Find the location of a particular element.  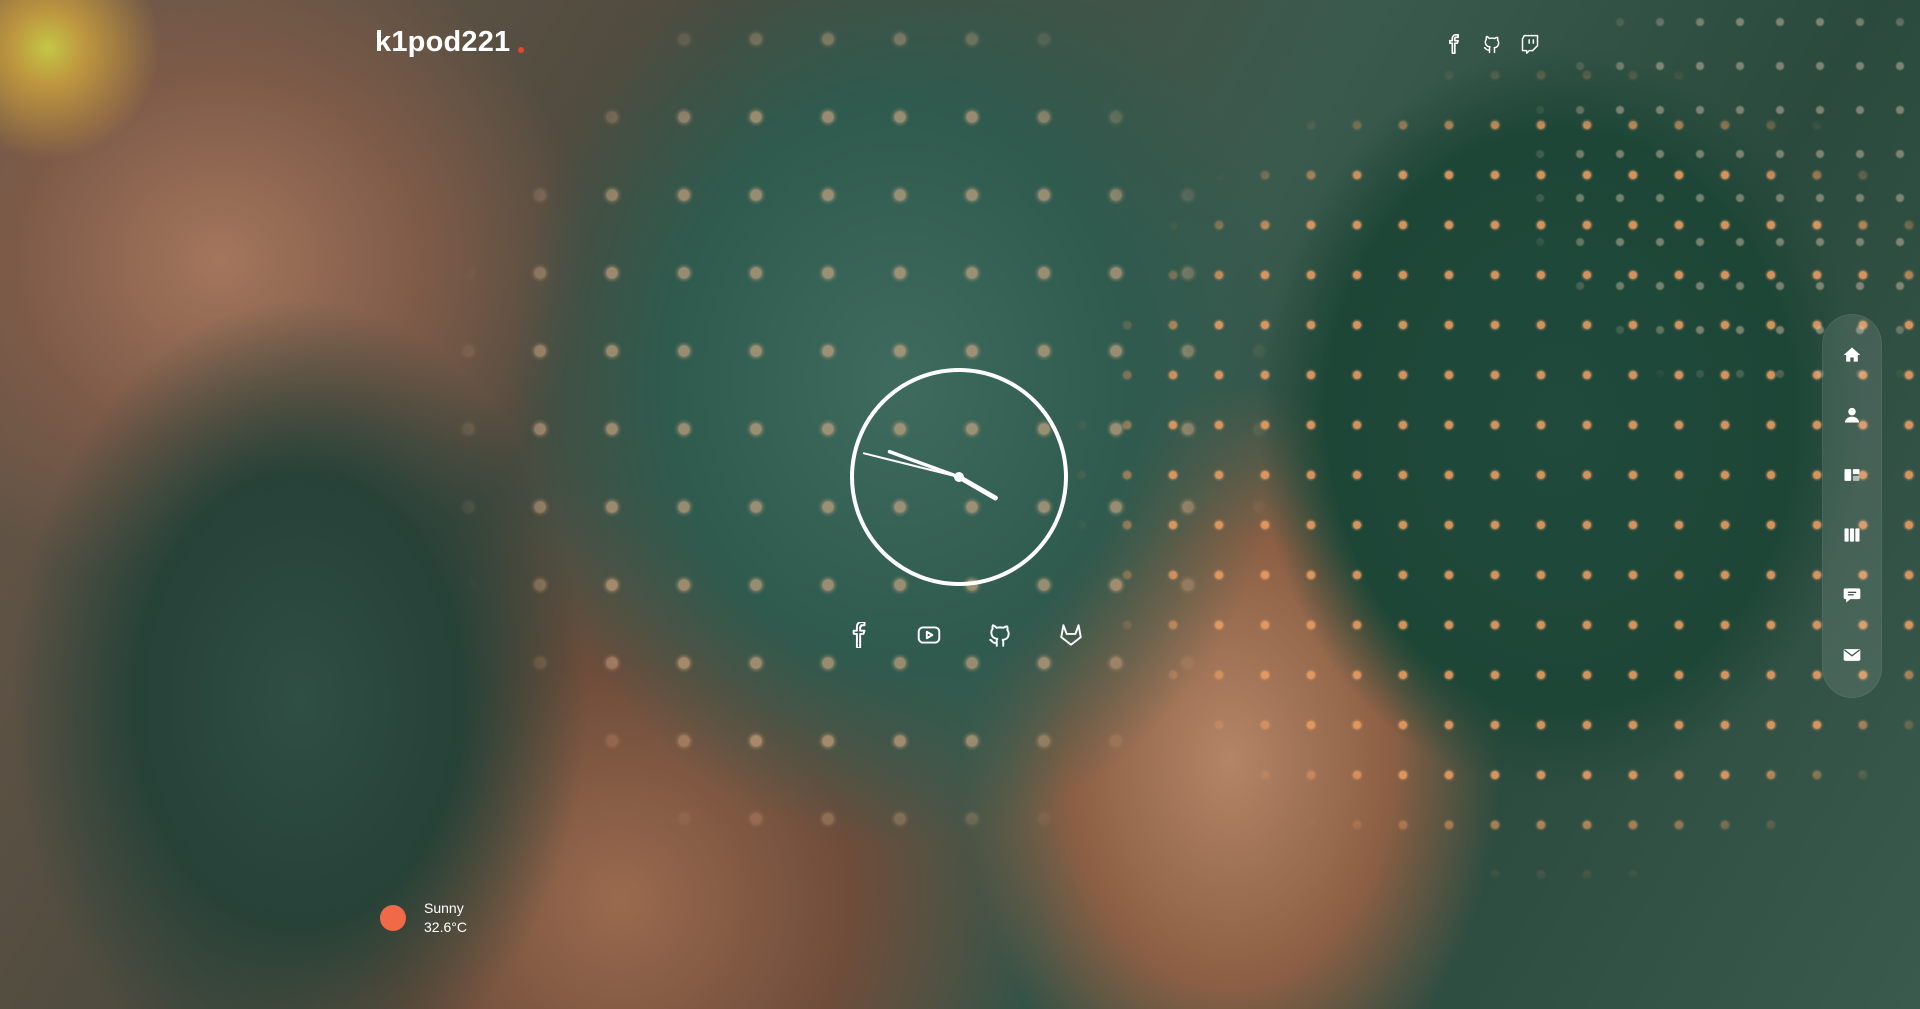

analog-clock is located at coordinates (959, 477).